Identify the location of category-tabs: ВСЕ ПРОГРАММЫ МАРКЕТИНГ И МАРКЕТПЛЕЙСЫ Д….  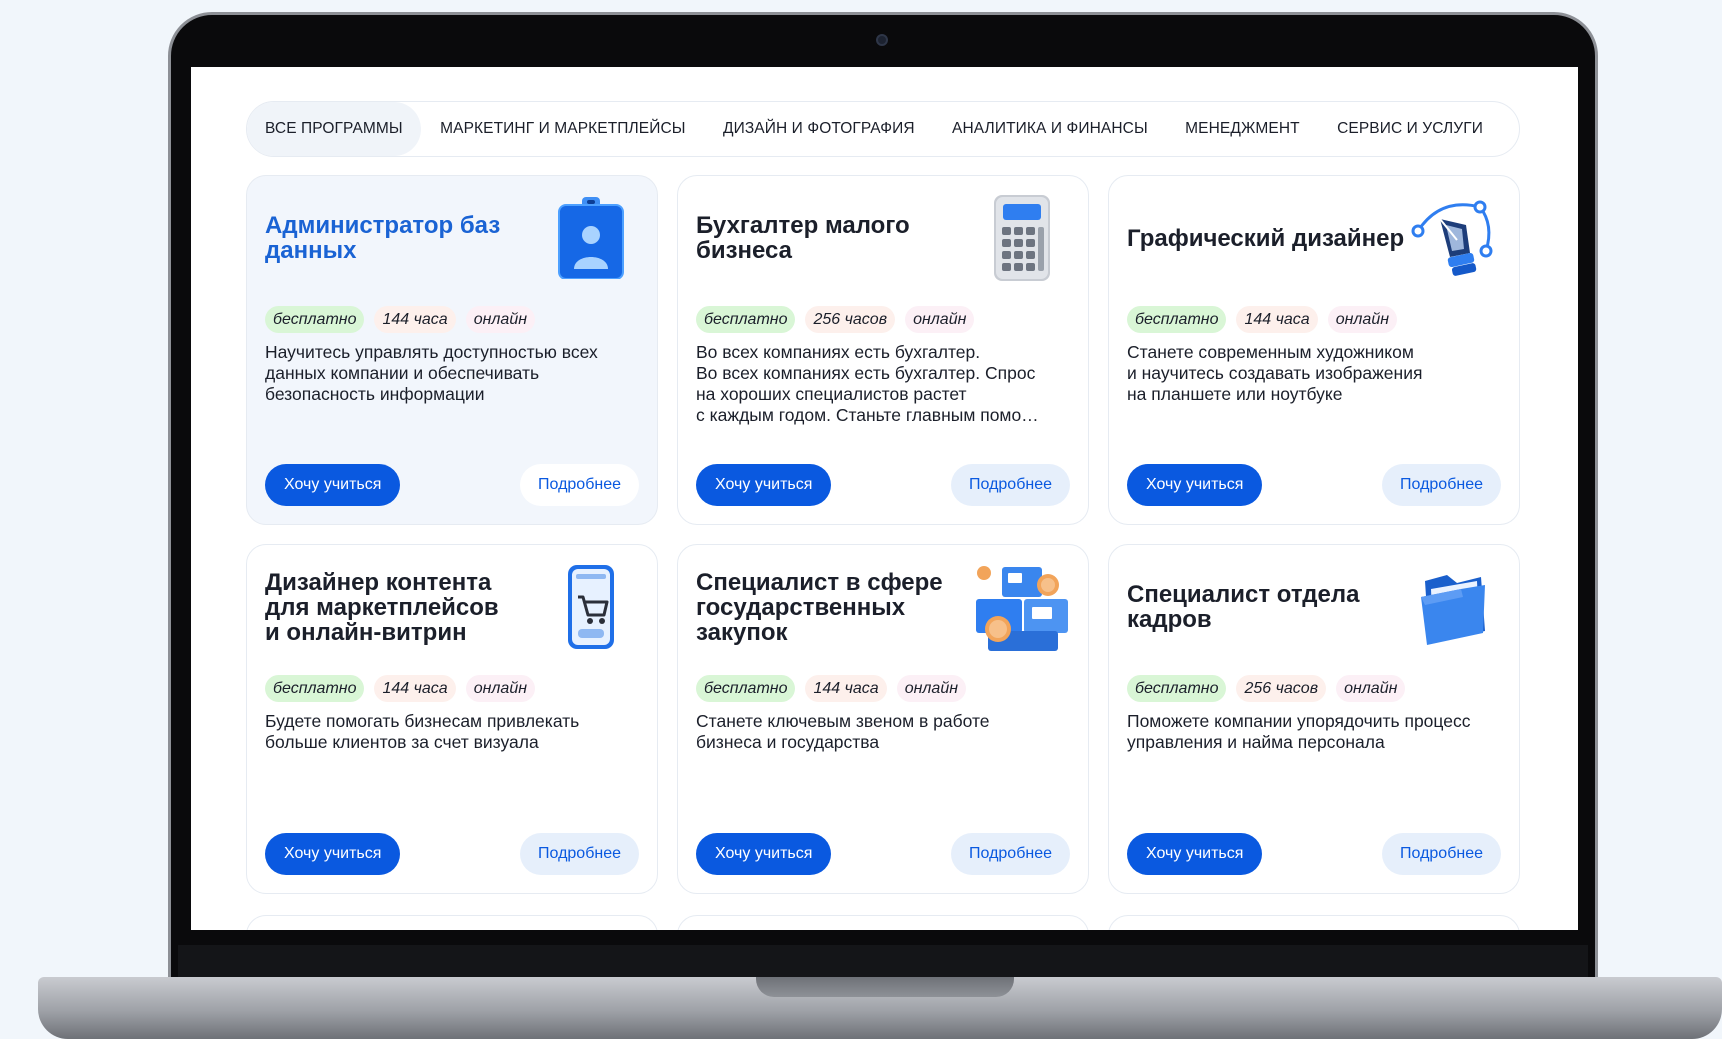
(883, 129).